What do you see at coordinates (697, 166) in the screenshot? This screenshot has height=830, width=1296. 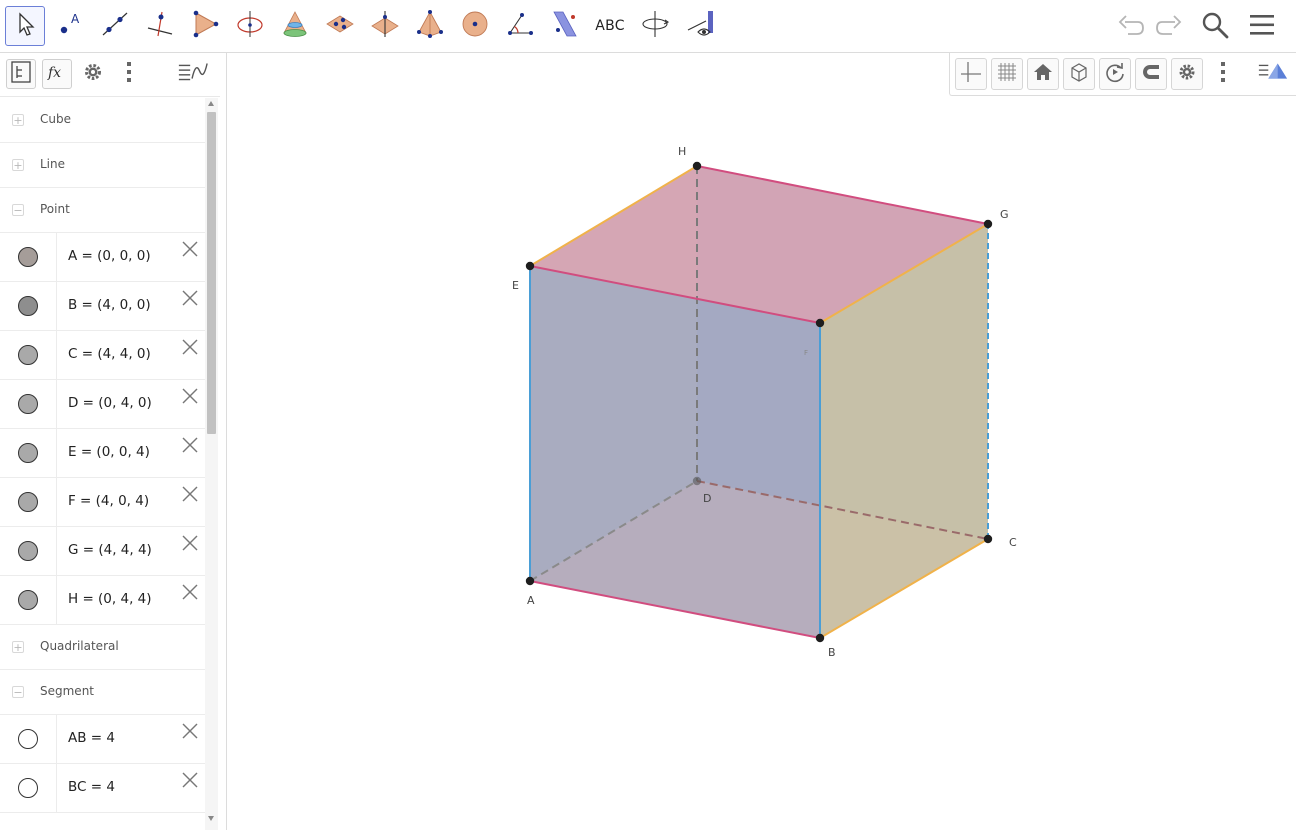 I see `vertex-point-h` at bounding box center [697, 166].